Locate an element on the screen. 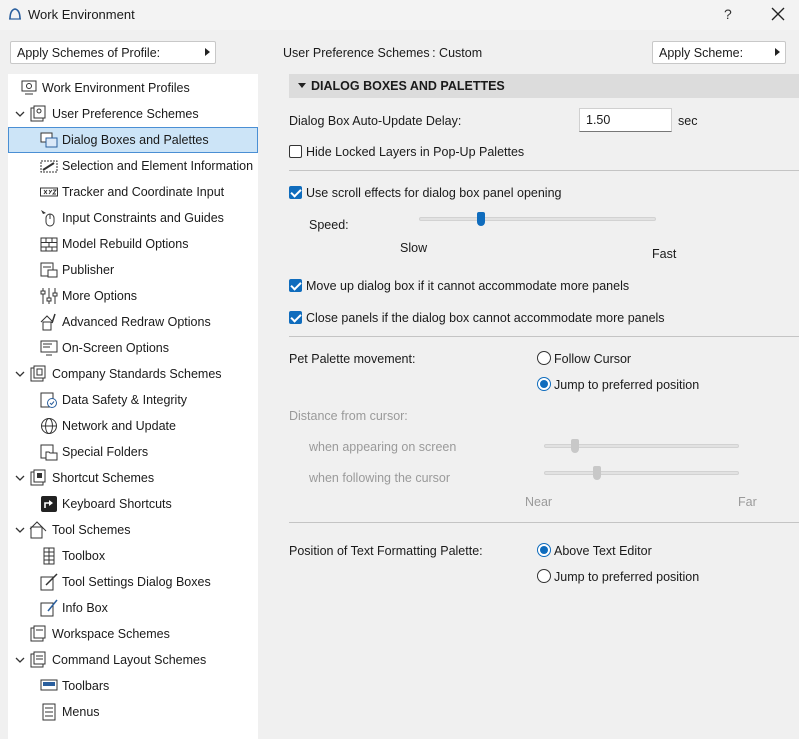  auto-update-delay-field: 1.50 is located at coordinates (625, 120).